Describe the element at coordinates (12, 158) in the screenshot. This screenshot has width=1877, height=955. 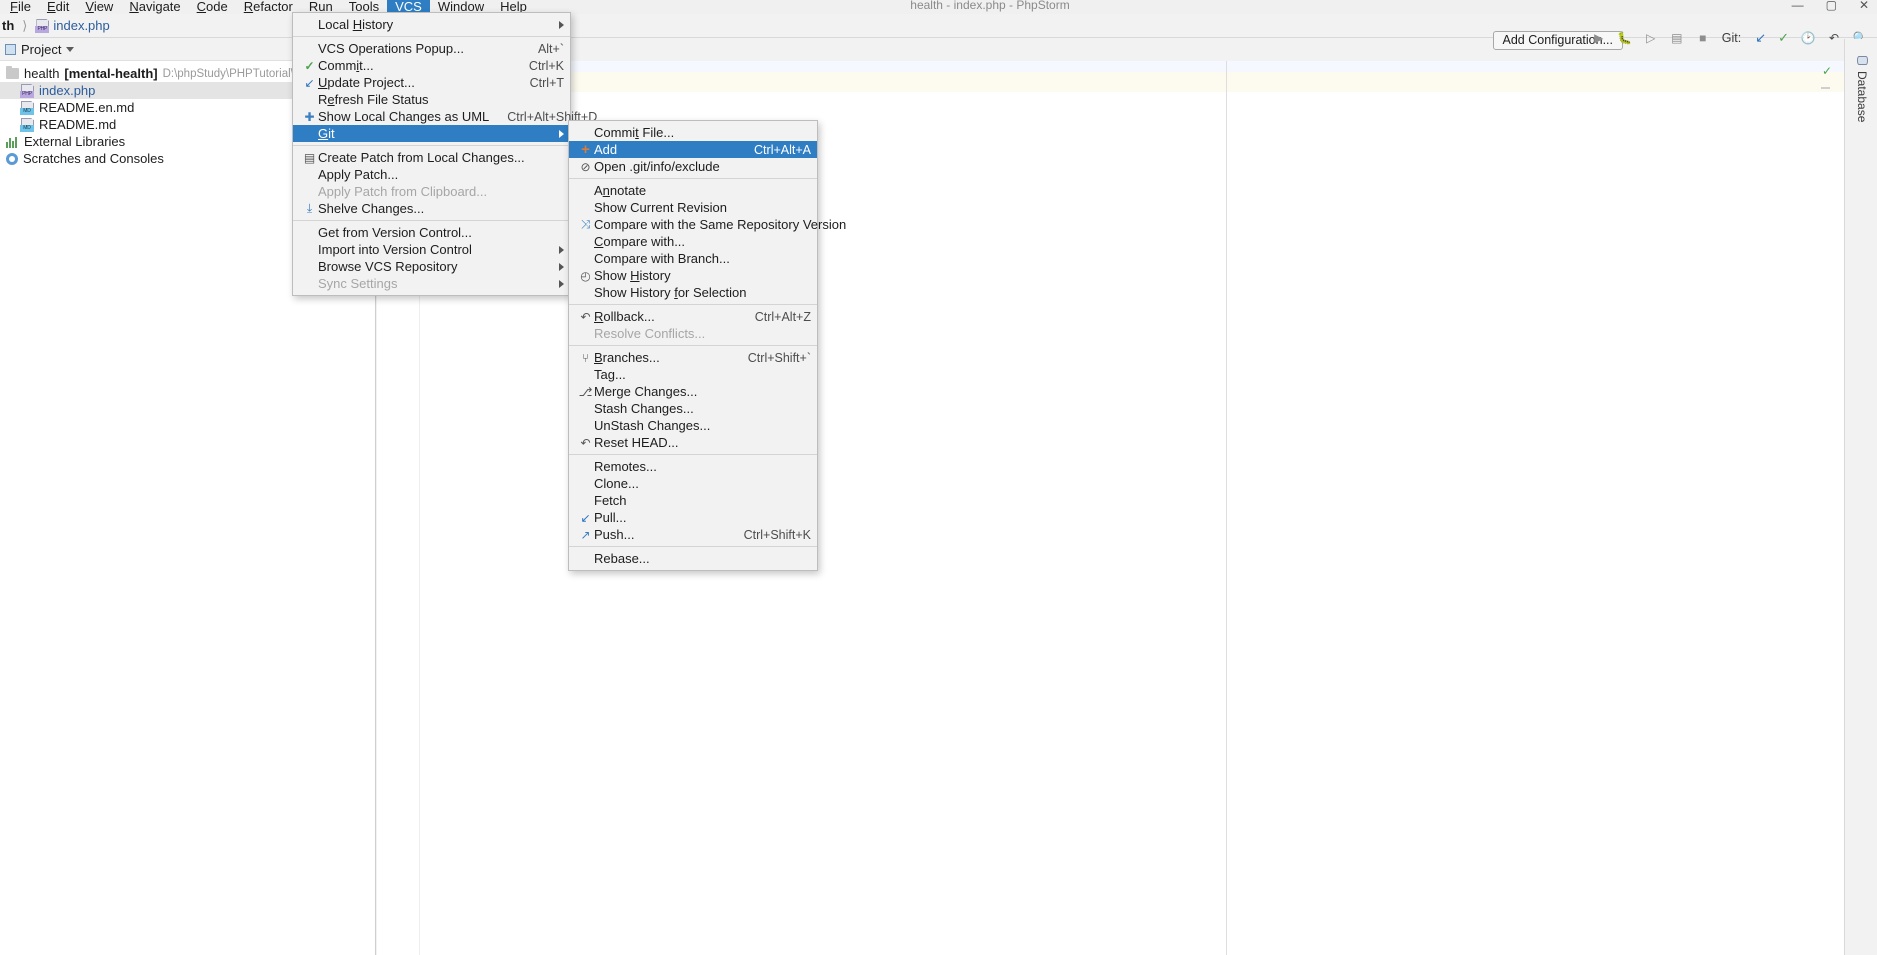
I see `scratches-icon` at that location.